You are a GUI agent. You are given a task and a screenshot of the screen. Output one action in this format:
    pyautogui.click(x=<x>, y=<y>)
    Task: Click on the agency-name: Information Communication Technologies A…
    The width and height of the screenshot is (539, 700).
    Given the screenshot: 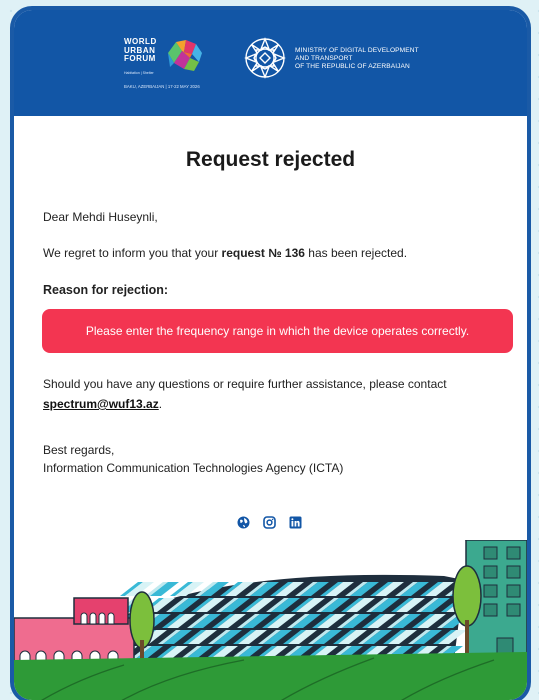 What is the action you would take?
    pyautogui.click(x=193, y=468)
    